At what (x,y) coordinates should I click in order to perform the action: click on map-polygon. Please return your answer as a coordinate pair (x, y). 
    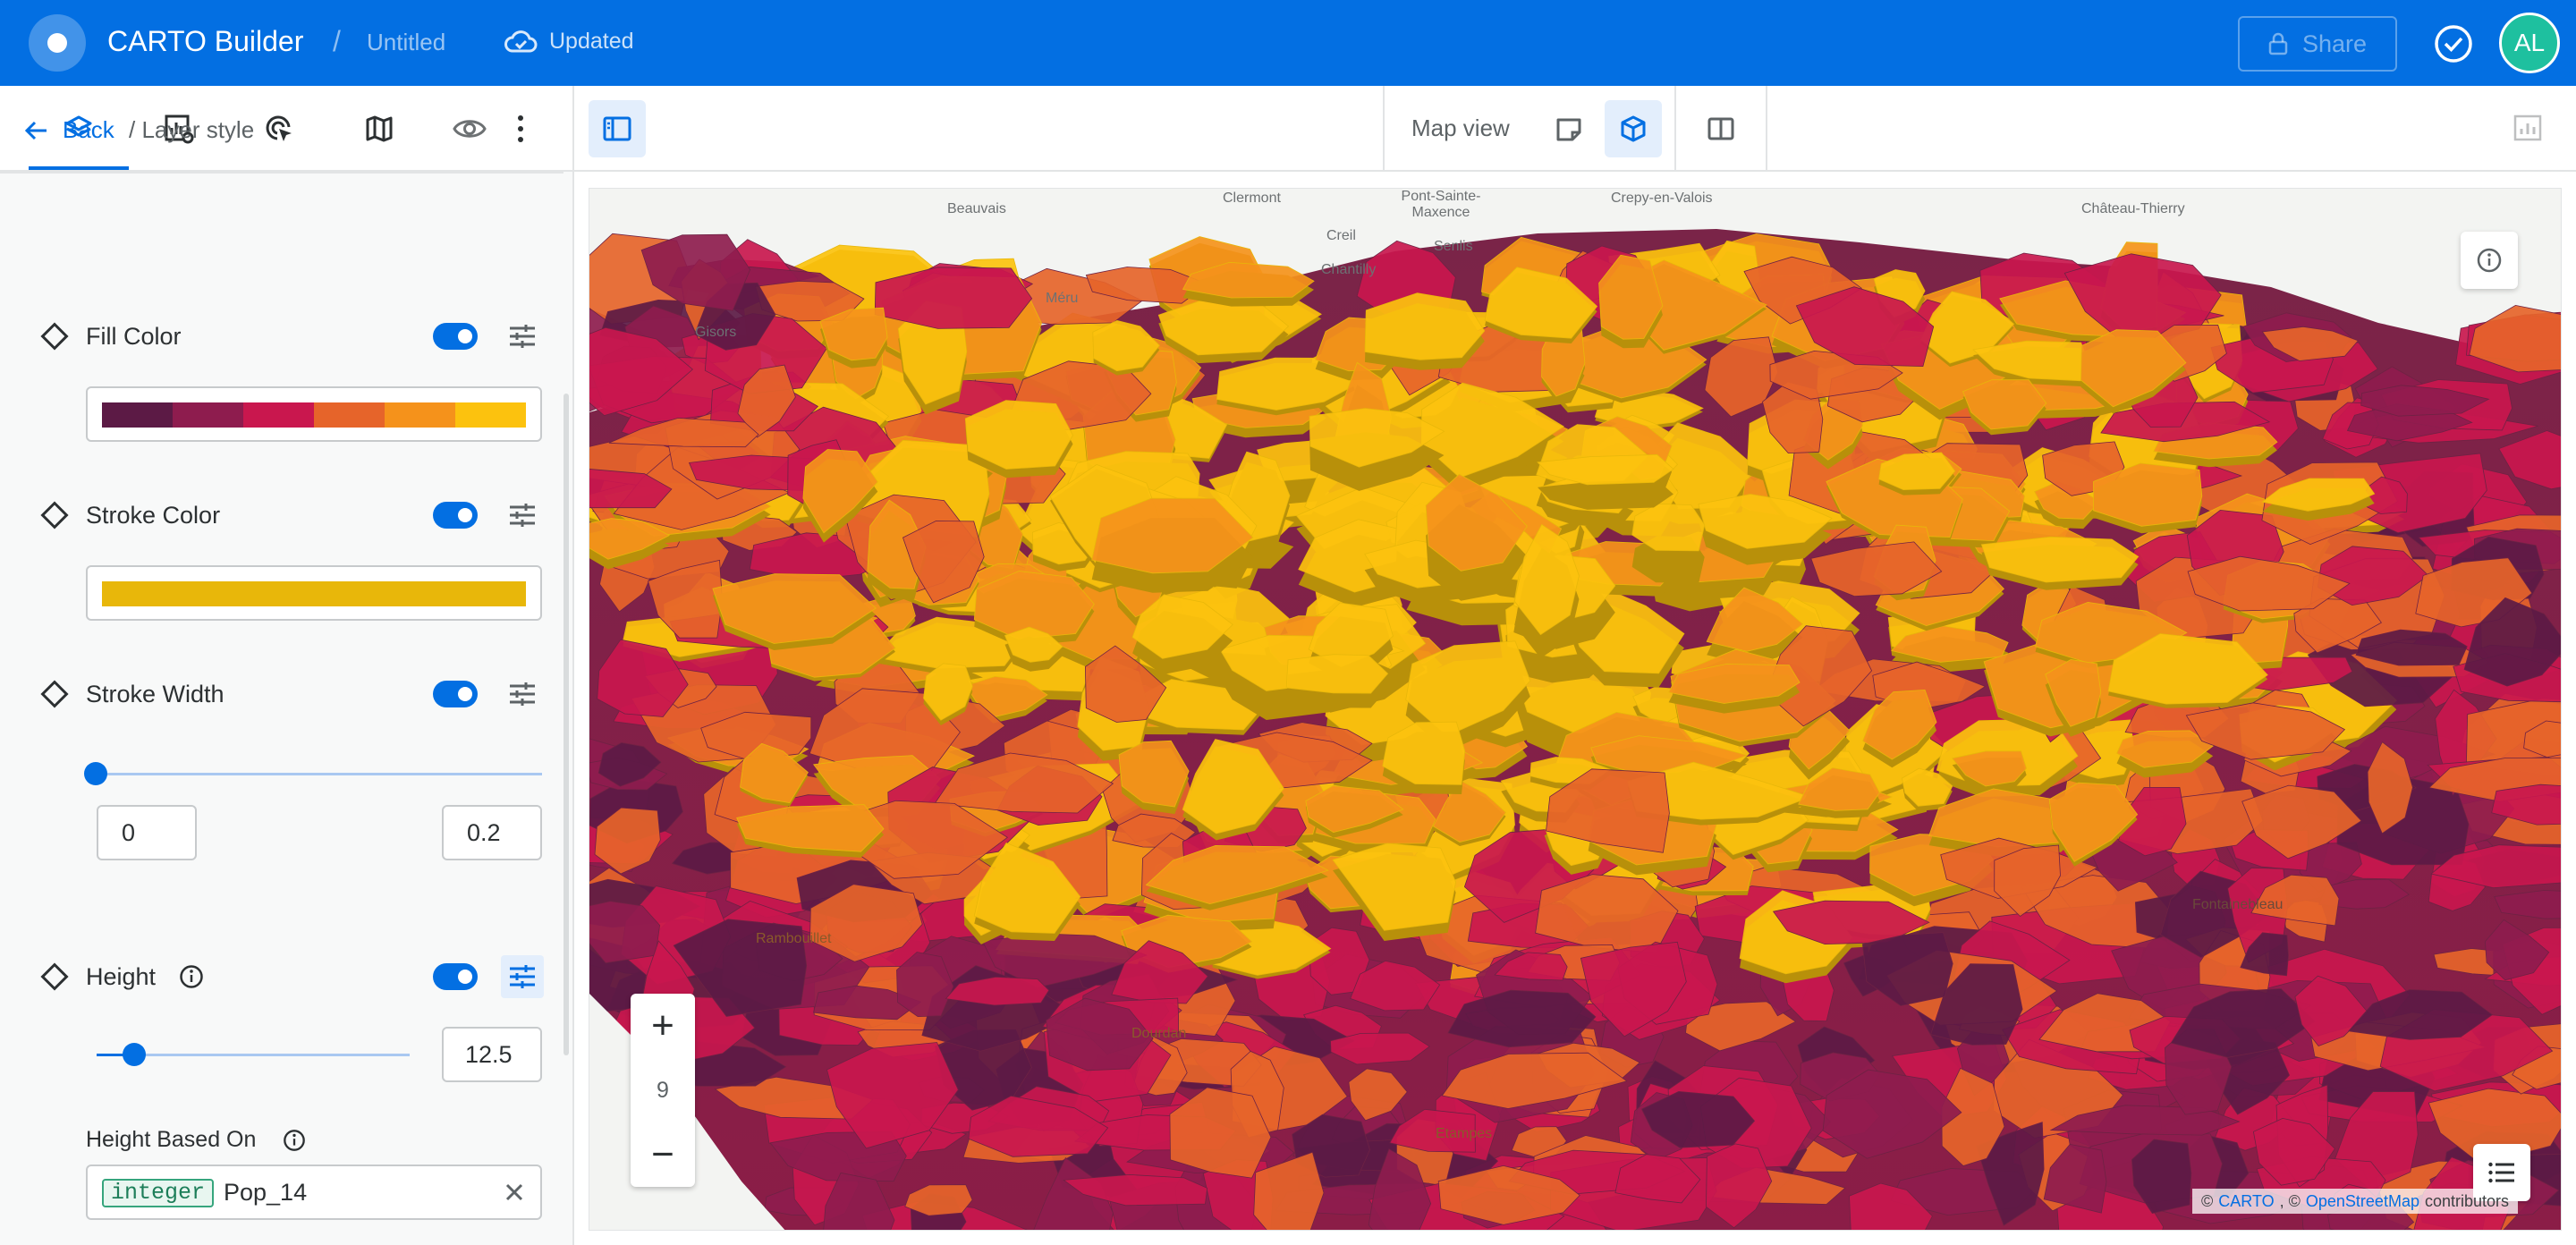
    Looking at the image, I should click on (1337, 674).